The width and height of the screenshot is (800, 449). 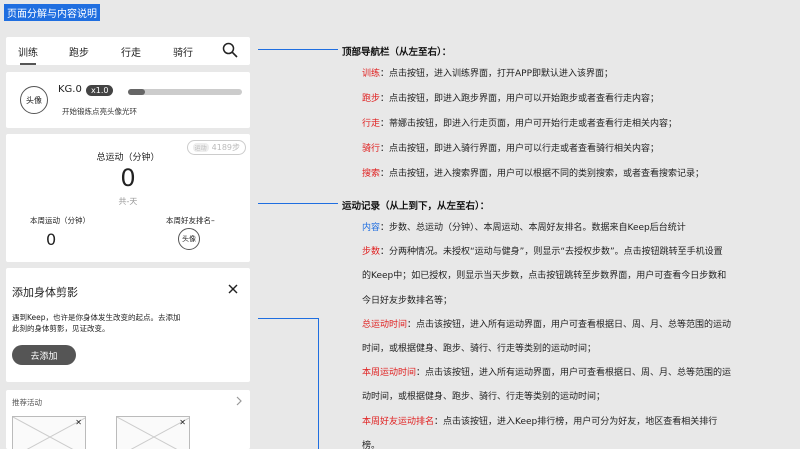 I want to click on profile-hint: 开始锻炼点亮头像光环, so click(x=99, y=111).